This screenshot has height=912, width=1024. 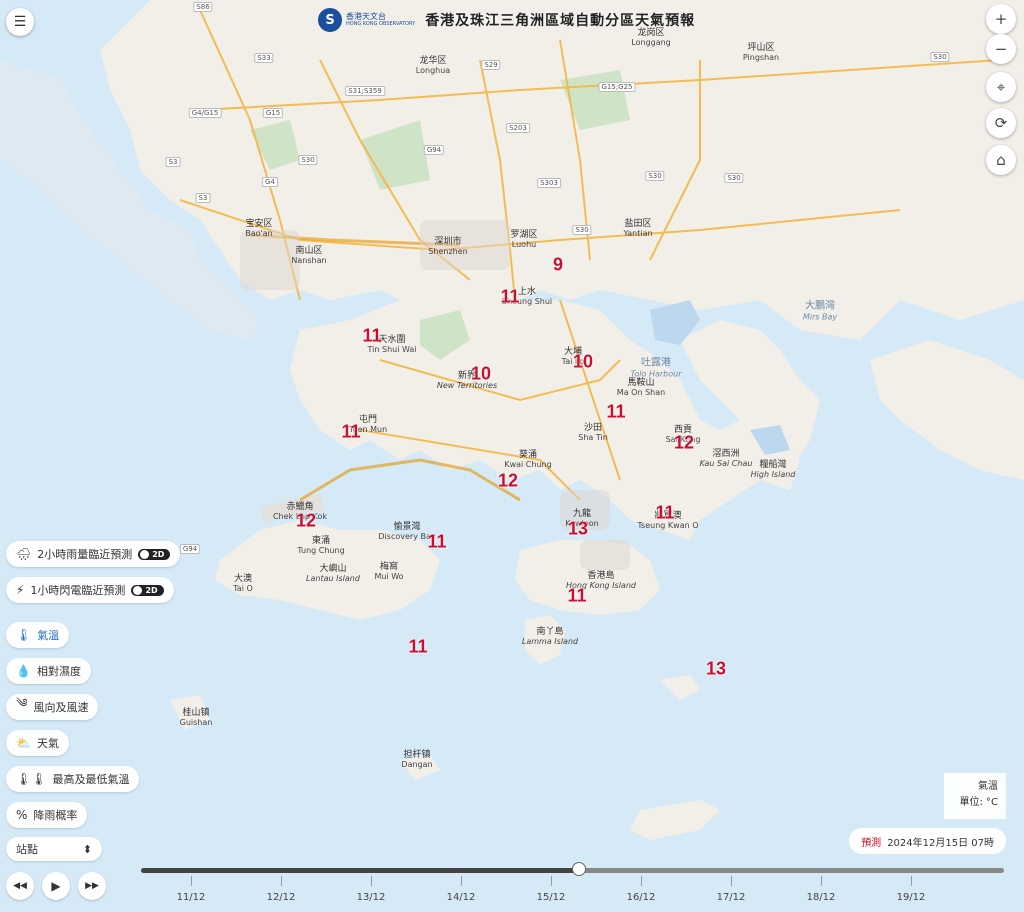 I want to click on station-select: 站點 ⬍, so click(x=54, y=849).